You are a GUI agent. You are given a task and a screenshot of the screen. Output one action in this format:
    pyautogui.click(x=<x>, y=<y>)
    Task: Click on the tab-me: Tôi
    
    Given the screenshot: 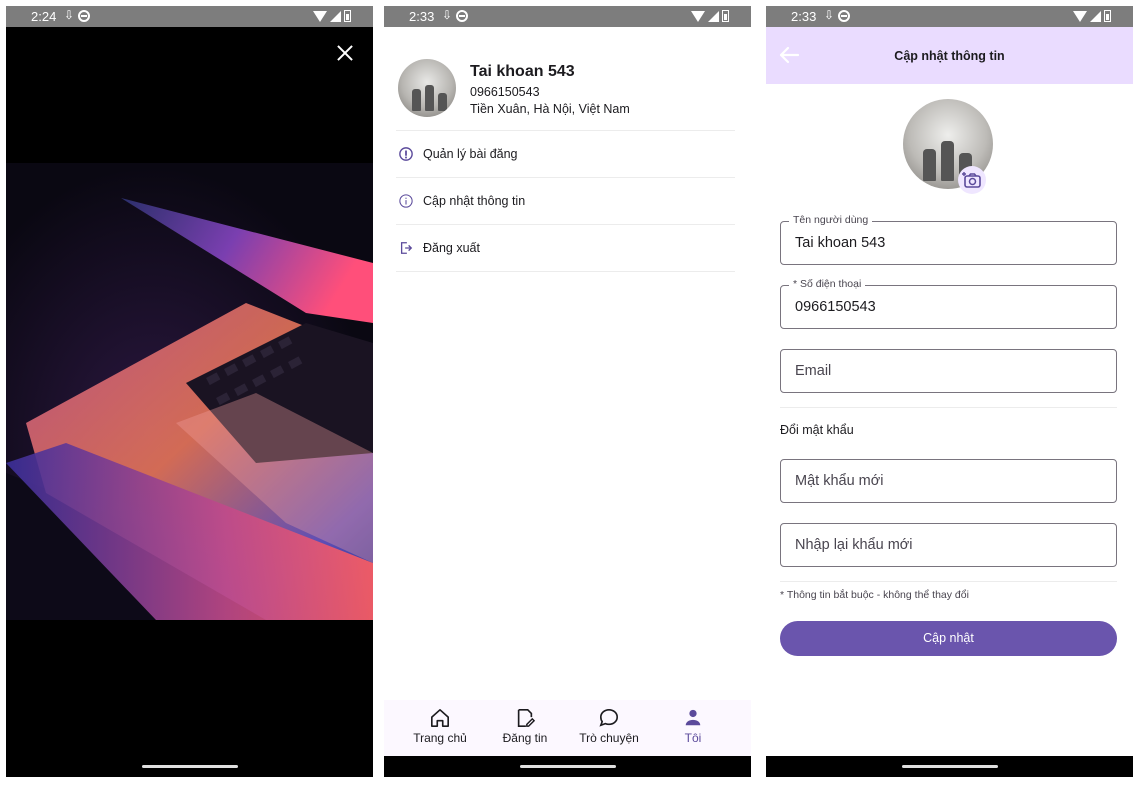 What is the action you would take?
    pyautogui.click(x=693, y=726)
    